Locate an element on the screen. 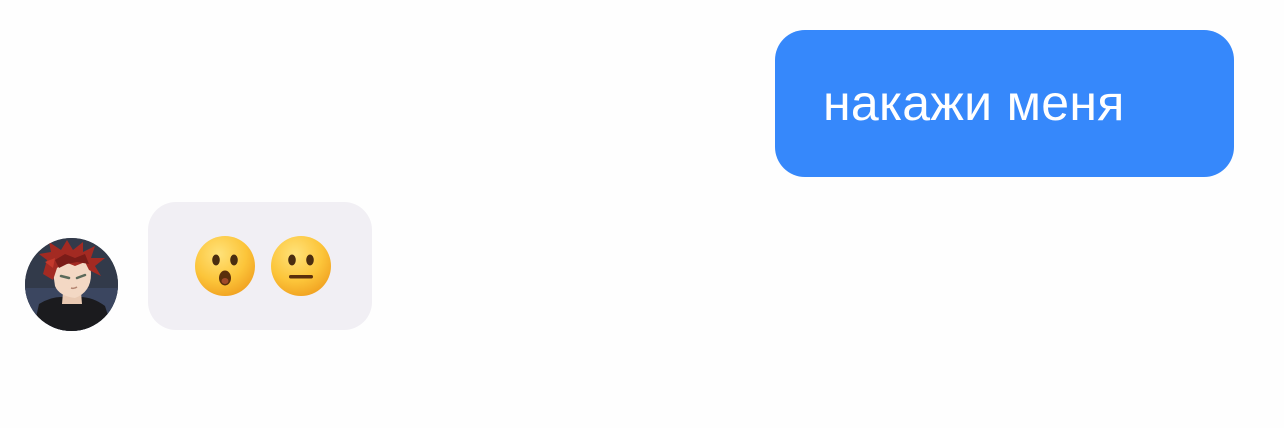 This screenshot has height=428, width=1284. avatar-image is located at coordinates (71, 284).